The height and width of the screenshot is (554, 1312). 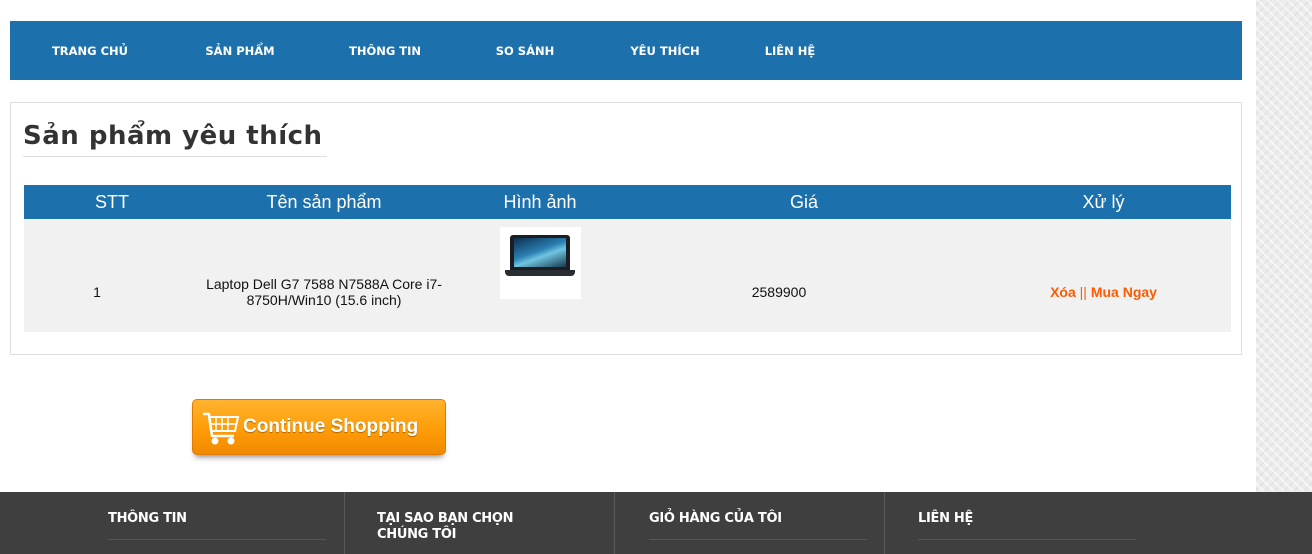 I want to click on column-header-actions: Xử lý, so click(x=1103, y=202).